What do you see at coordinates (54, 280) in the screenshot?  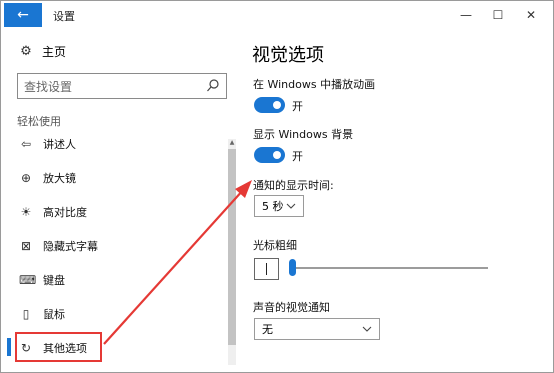 I see `sidebar-item-label: 键盘` at bounding box center [54, 280].